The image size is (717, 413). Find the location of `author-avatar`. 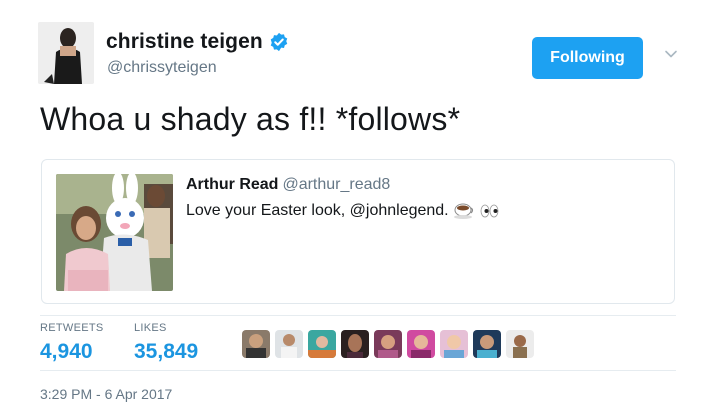

author-avatar is located at coordinates (66, 53).